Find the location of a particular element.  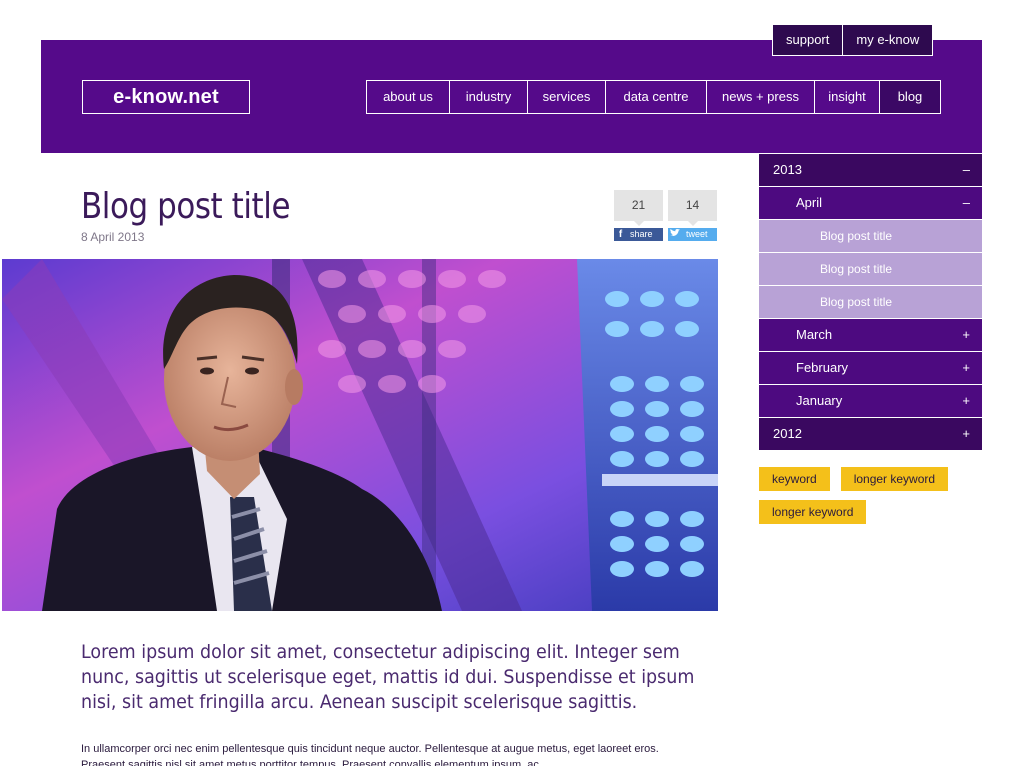

archive-year-2013: 2013 – is located at coordinates (870, 170).